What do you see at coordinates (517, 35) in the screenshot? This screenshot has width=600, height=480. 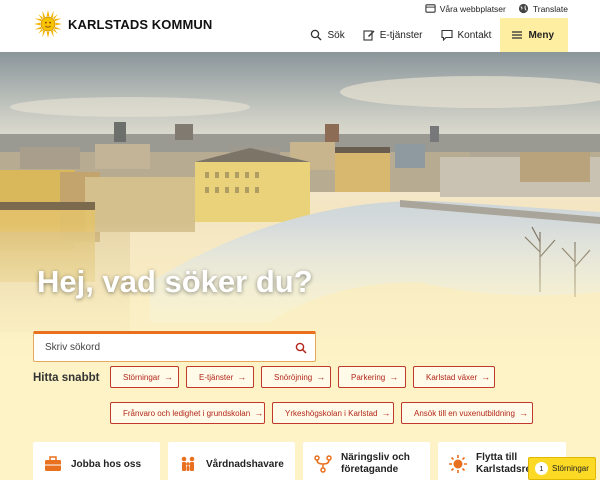 I see `hamburger-icon` at bounding box center [517, 35].